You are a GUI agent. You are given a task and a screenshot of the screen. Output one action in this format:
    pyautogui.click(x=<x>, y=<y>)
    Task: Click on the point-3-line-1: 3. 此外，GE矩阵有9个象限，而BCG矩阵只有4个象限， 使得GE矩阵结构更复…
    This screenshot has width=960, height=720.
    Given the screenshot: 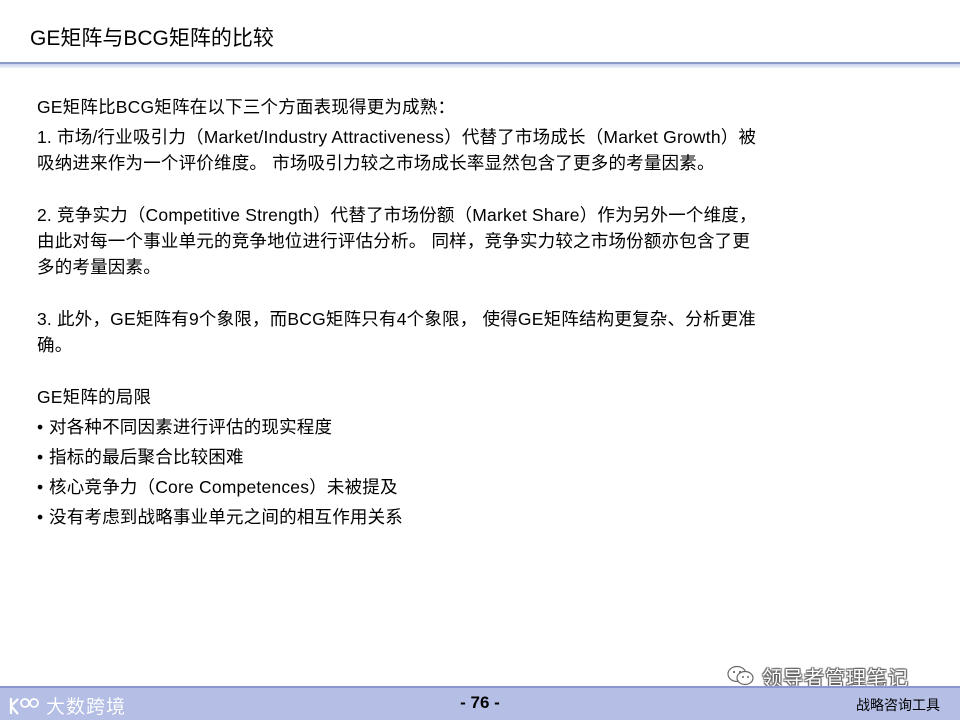 What is the action you would take?
    pyautogui.click(x=396, y=319)
    